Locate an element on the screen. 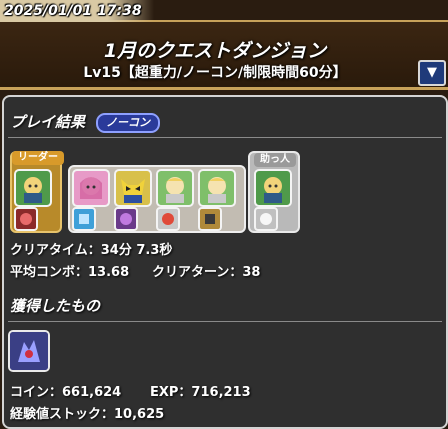 The image size is (448, 429). result-title: プレイ結果 is located at coordinates (48, 122).